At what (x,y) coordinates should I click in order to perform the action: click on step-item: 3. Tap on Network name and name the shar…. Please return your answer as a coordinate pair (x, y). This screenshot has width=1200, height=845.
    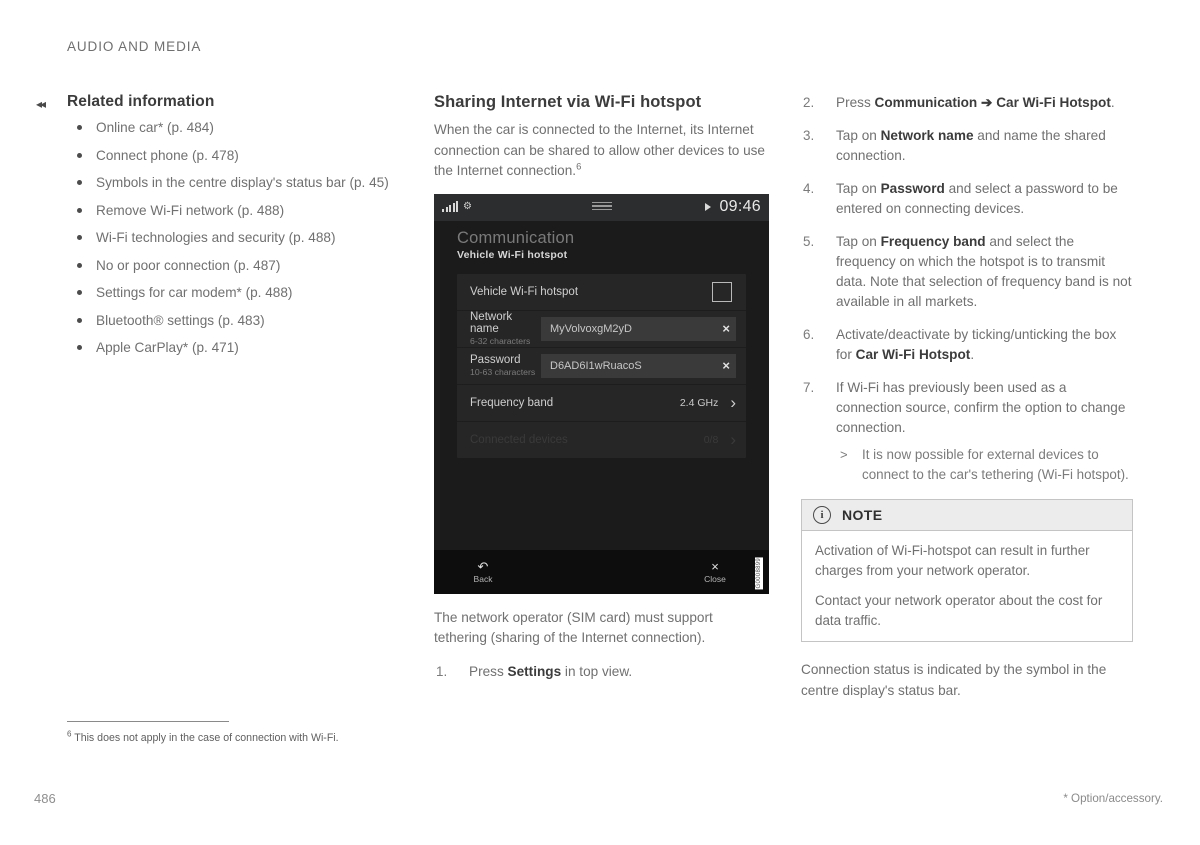
    Looking at the image, I should click on (967, 146).